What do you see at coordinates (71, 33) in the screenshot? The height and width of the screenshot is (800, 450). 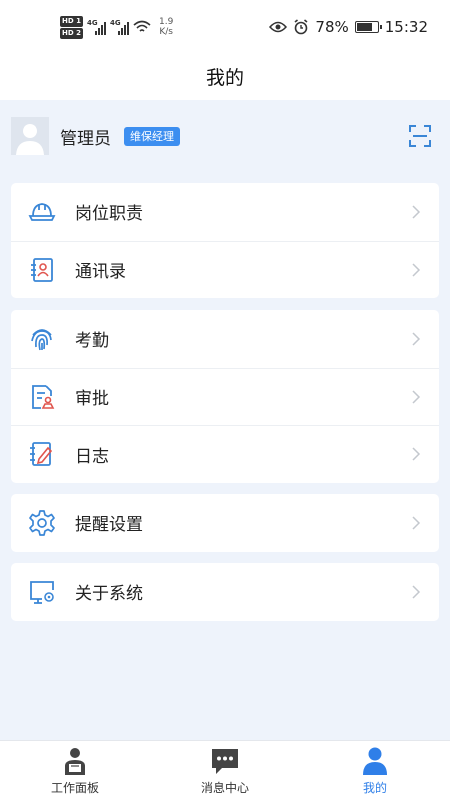 I see `hd2-badge: HD 2` at bounding box center [71, 33].